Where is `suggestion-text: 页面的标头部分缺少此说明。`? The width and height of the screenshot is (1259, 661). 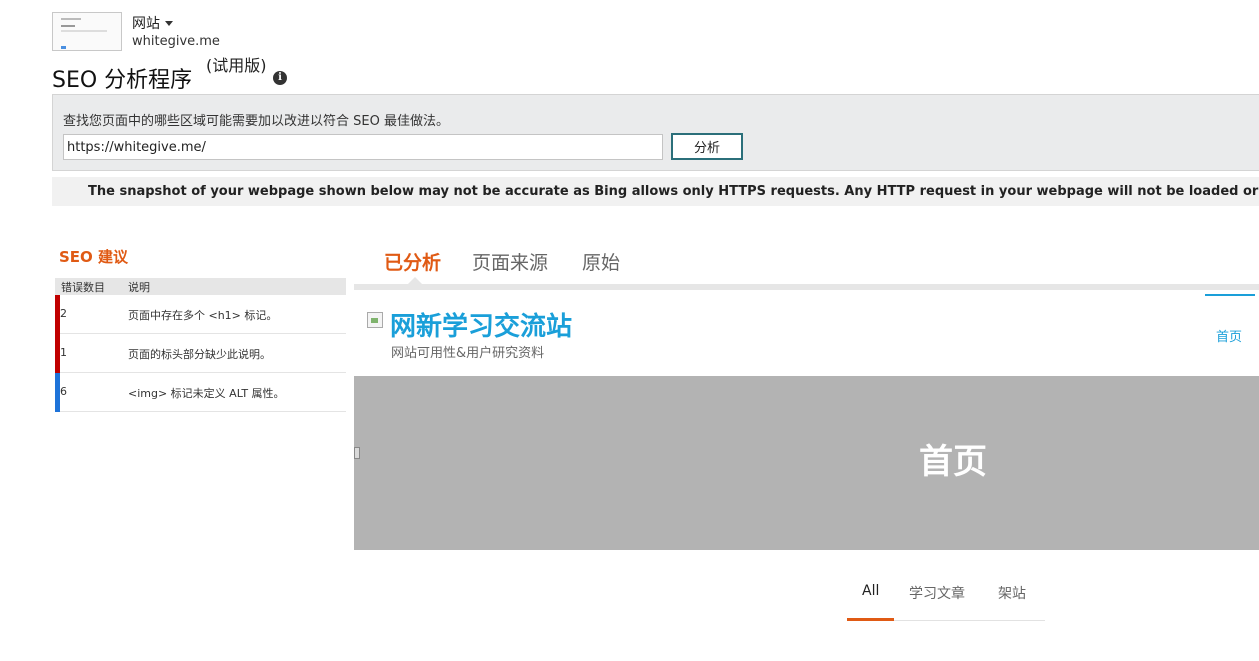 suggestion-text: 页面的标头部分缺少此说明。 is located at coordinates (199, 354).